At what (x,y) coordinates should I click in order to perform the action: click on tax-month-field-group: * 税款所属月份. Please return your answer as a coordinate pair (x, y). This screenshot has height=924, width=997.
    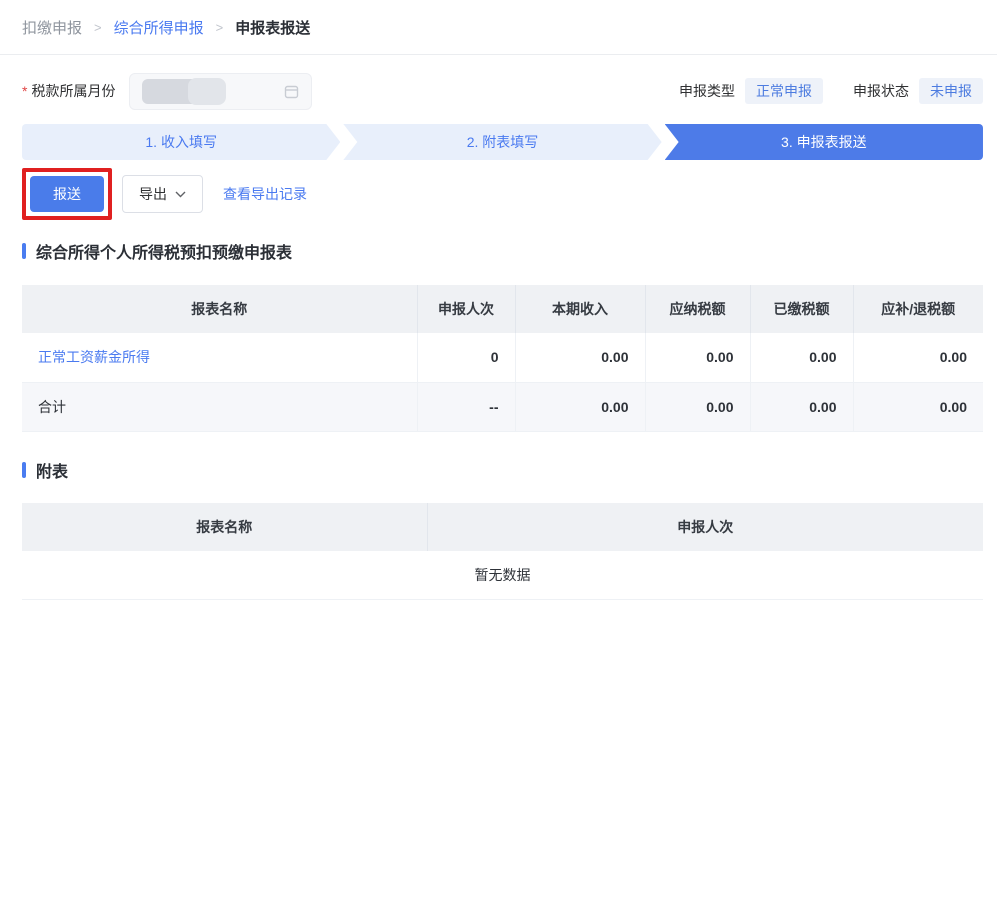
    Looking at the image, I should click on (167, 91).